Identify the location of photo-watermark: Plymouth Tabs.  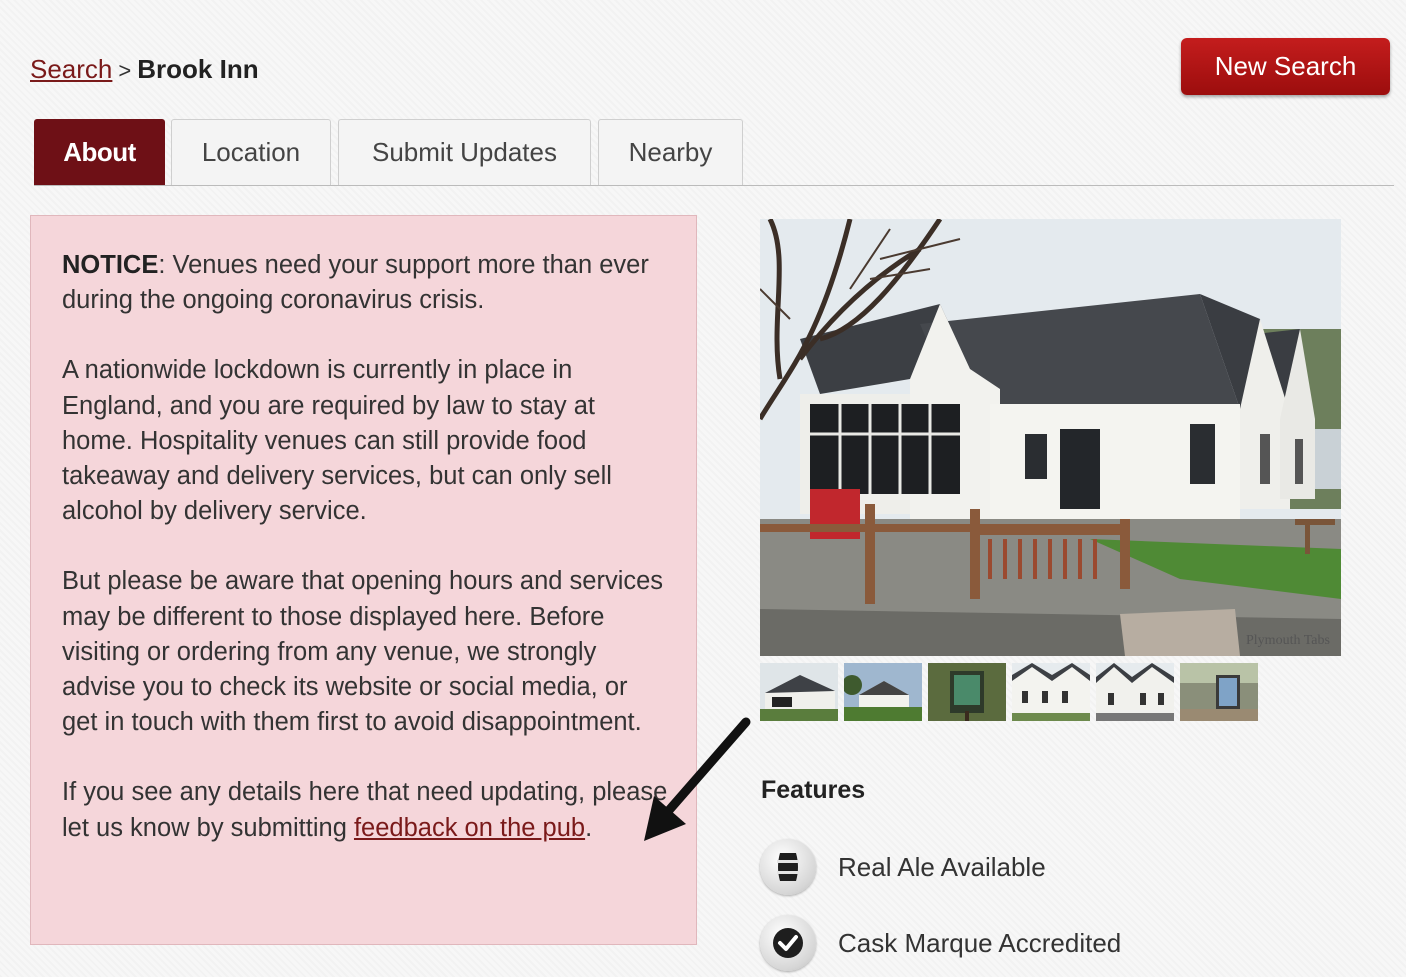
(1288, 640).